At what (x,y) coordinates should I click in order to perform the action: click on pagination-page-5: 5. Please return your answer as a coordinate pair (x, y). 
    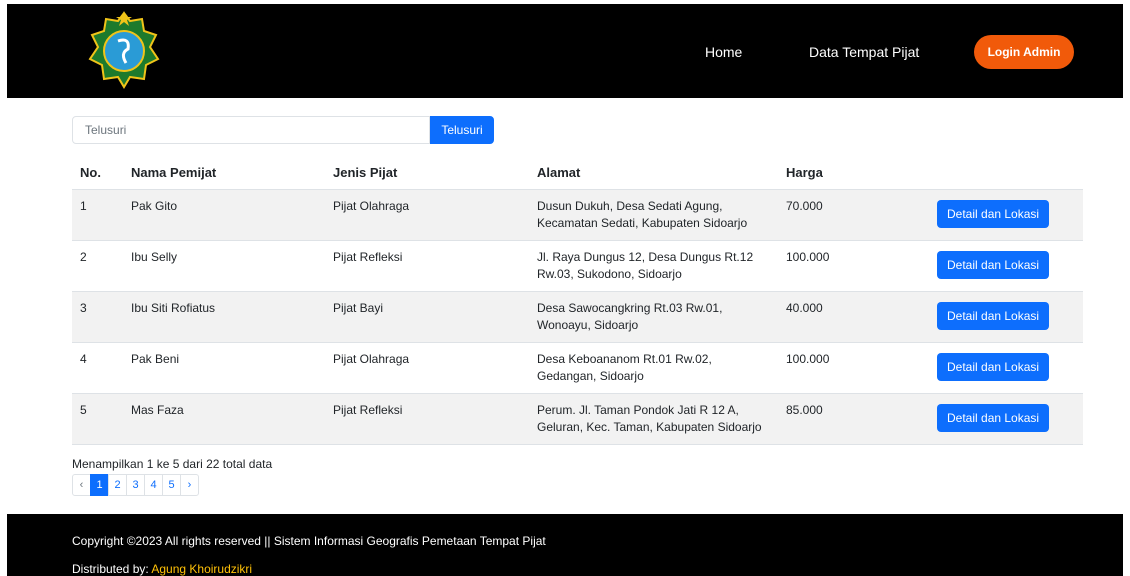
    Looking at the image, I should click on (171, 485).